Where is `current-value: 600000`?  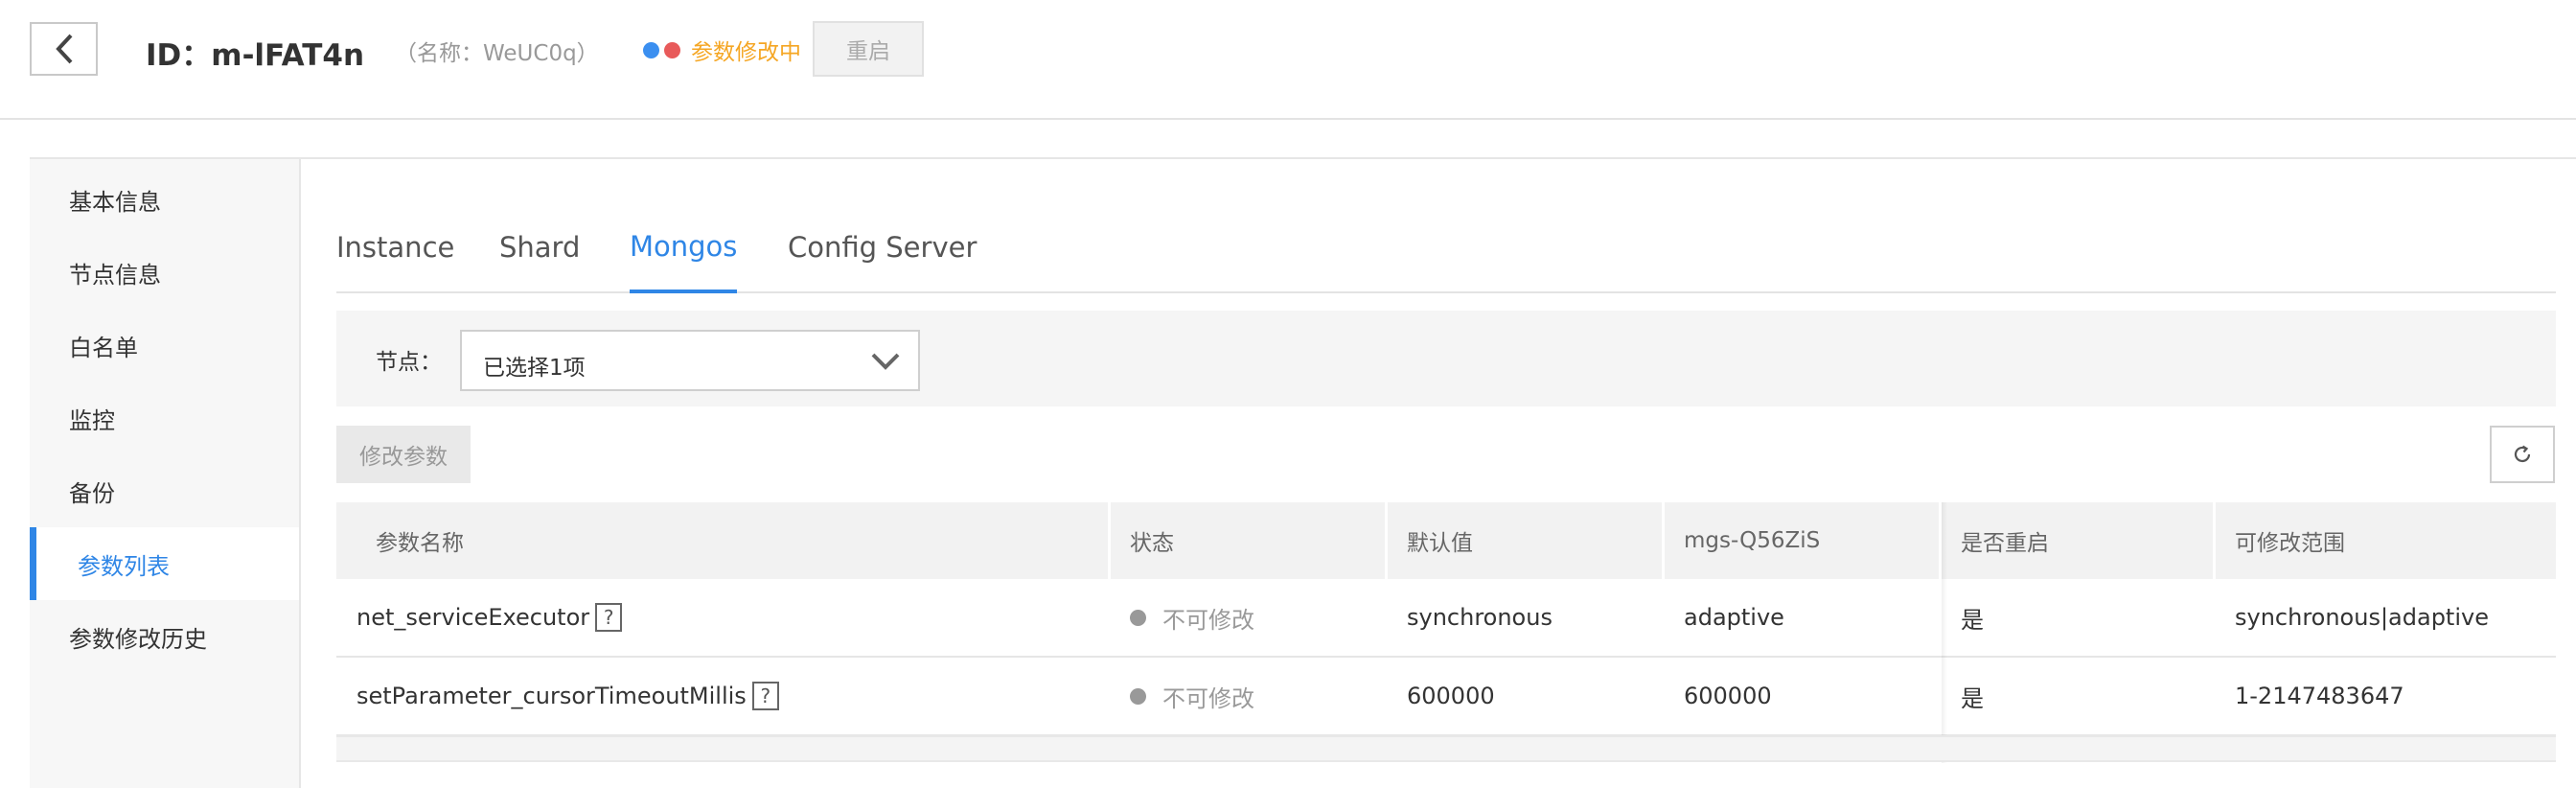 current-value: 600000 is located at coordinates (1728, 696).